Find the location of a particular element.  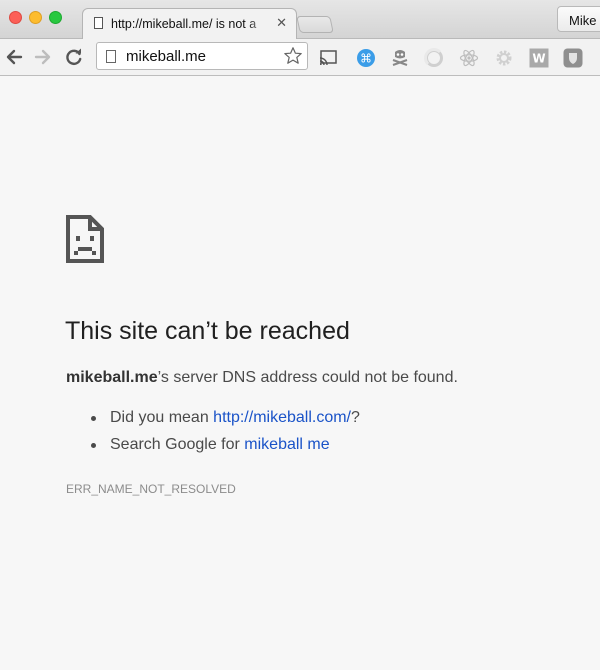

tab-title: http://mikeball.me/ is not a is located at coordinates (184, 24).